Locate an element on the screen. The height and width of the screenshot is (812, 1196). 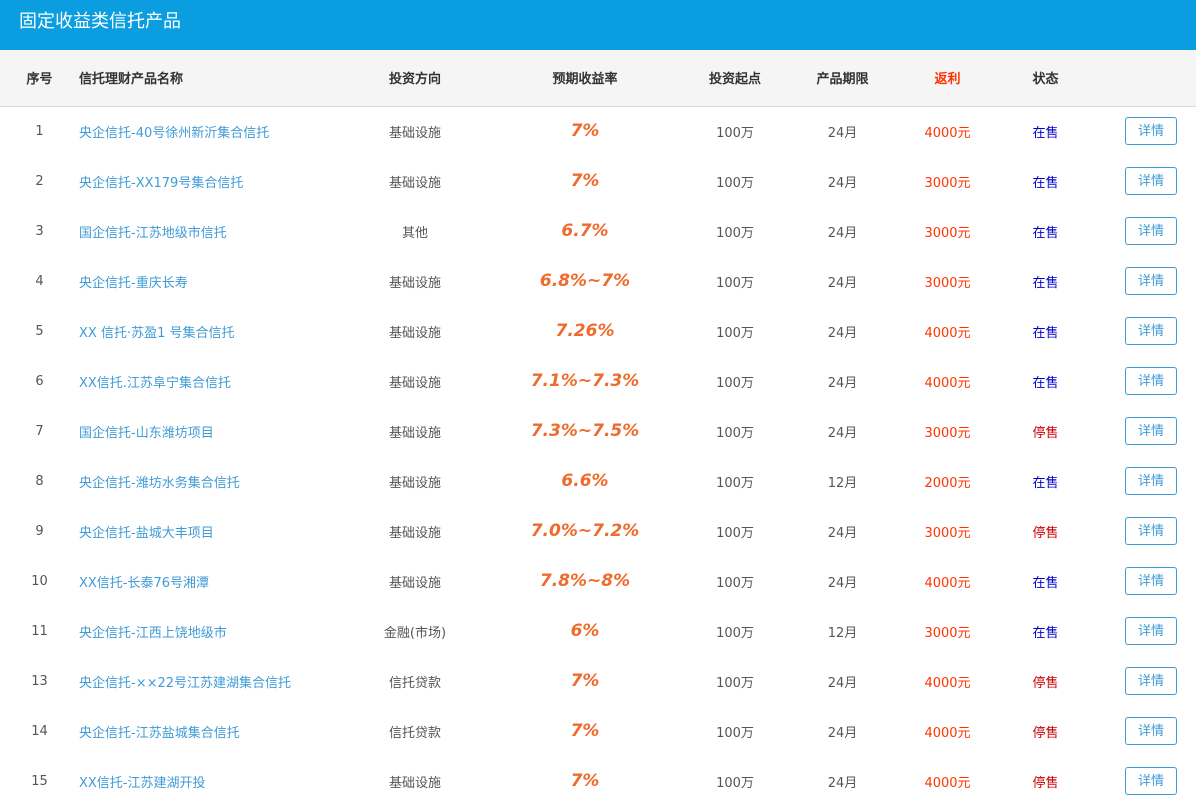
col-header-rebate: 返利 is located at coordinates (947, 80).